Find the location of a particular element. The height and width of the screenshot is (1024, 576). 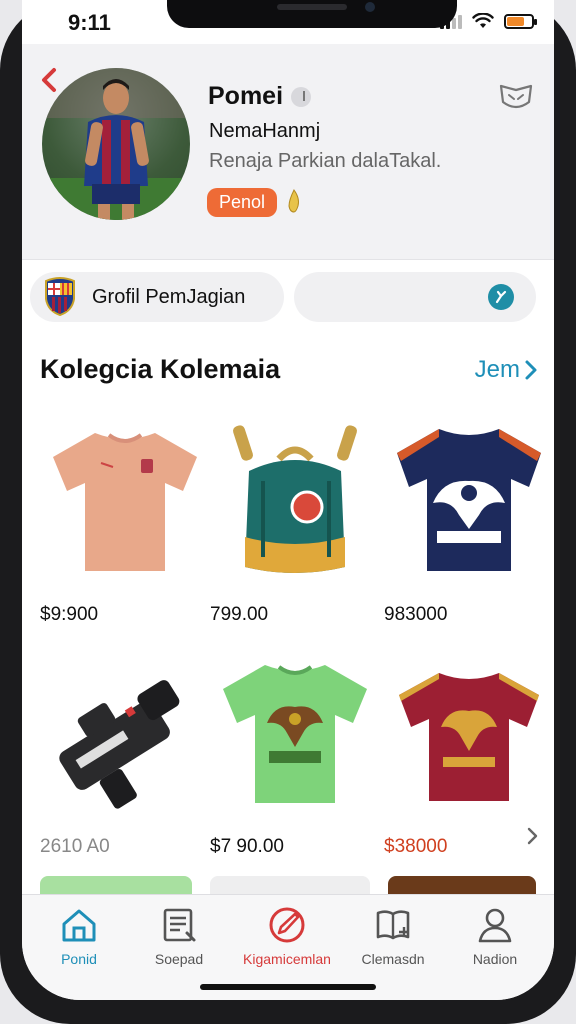

pen-circle-icon is located at coordinates (287, 925).